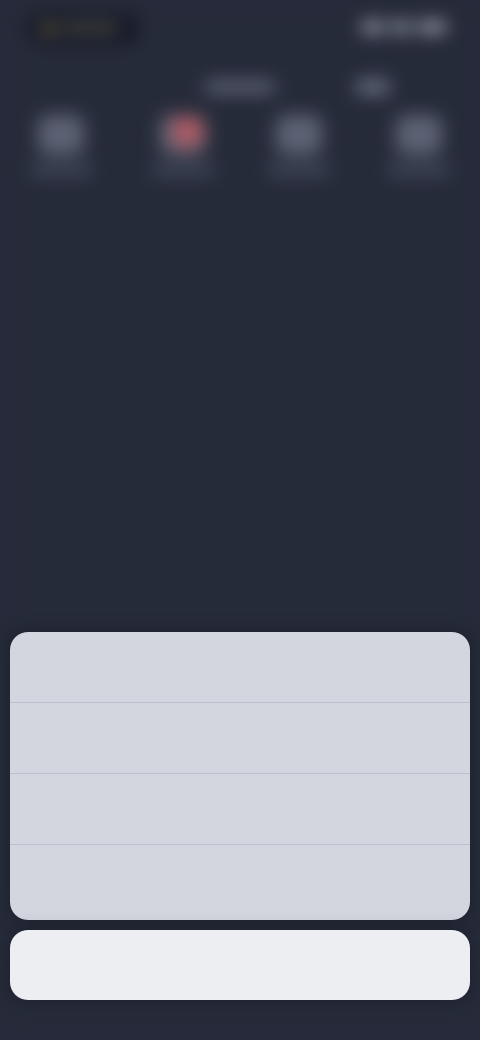  Describe the element at coordinates (240, 30) in the screenshot. I see `status-bar` at that location.